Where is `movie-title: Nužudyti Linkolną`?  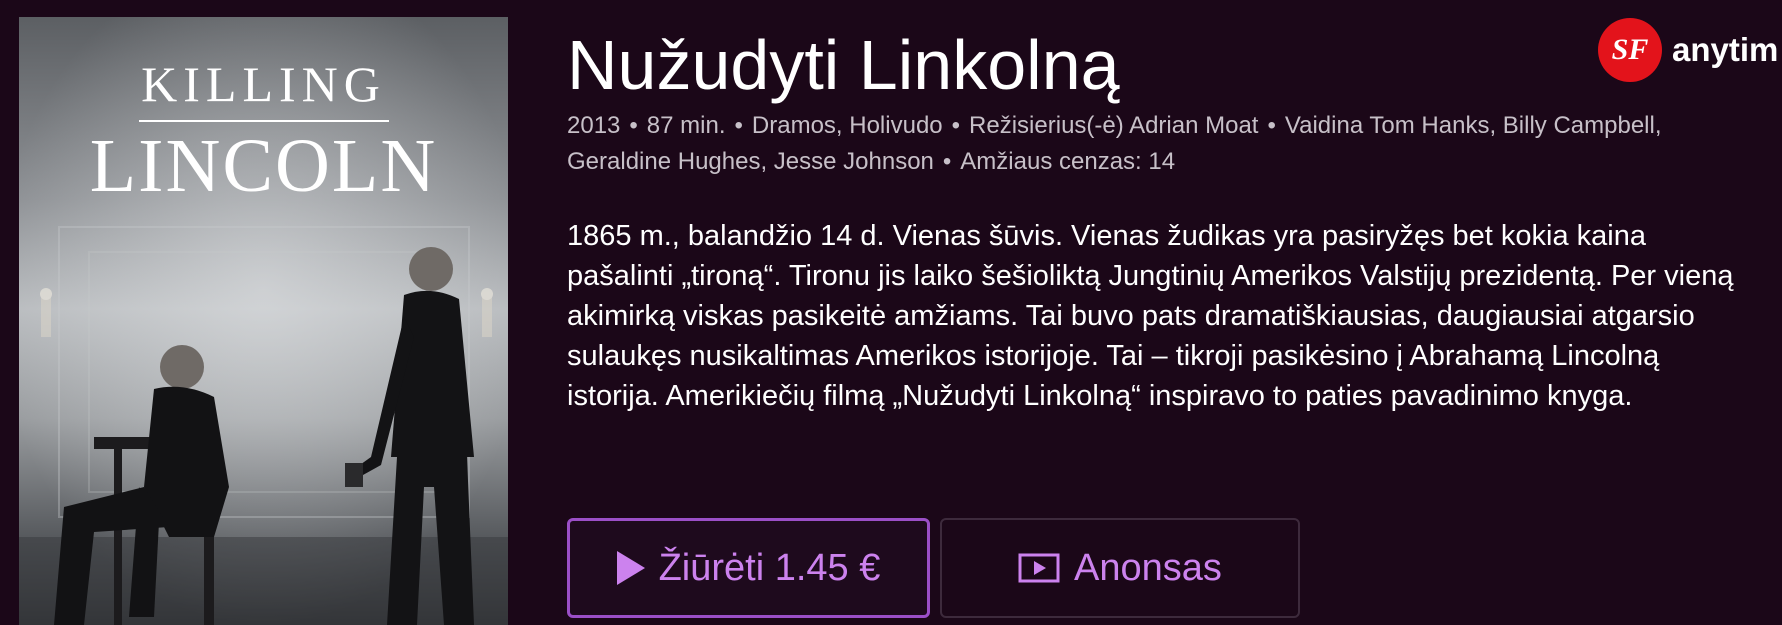 movie-title: Nužudyti Linkolną is located at coordinates (843, 65).